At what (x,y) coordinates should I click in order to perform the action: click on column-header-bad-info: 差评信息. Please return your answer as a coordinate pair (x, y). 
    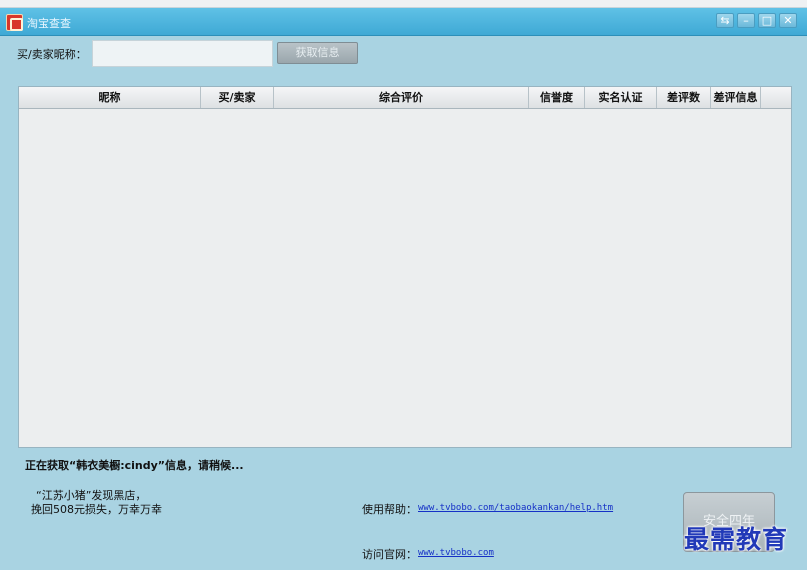
    Looking at the image, I should click on (736, 97).